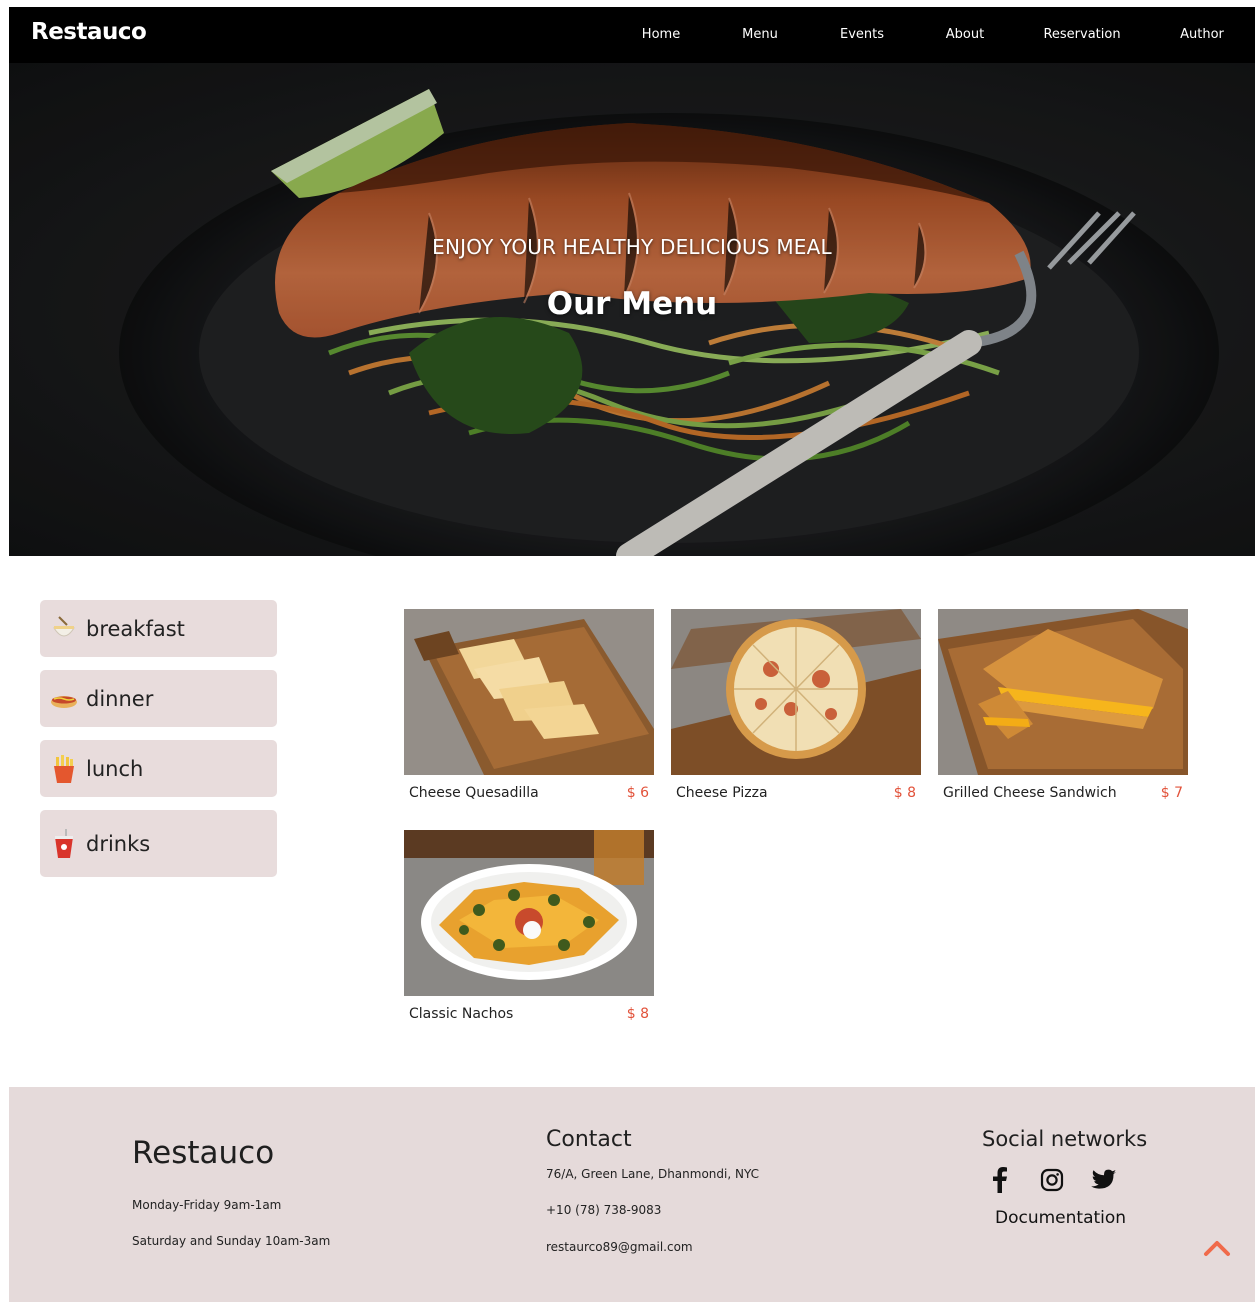  I want to click on category-label: drinks, so click(118, 843).